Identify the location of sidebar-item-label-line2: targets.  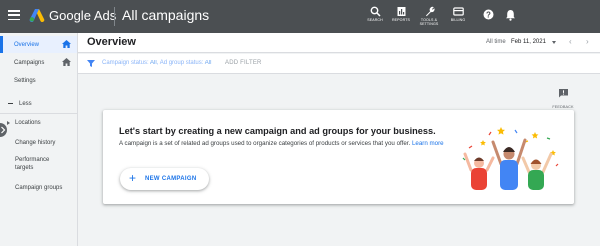
(24, 167).